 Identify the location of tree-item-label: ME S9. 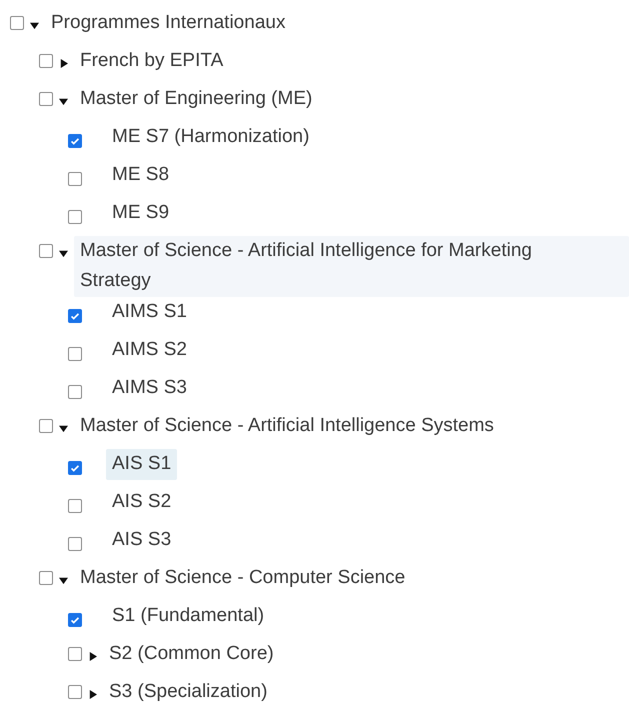
(141, 213).